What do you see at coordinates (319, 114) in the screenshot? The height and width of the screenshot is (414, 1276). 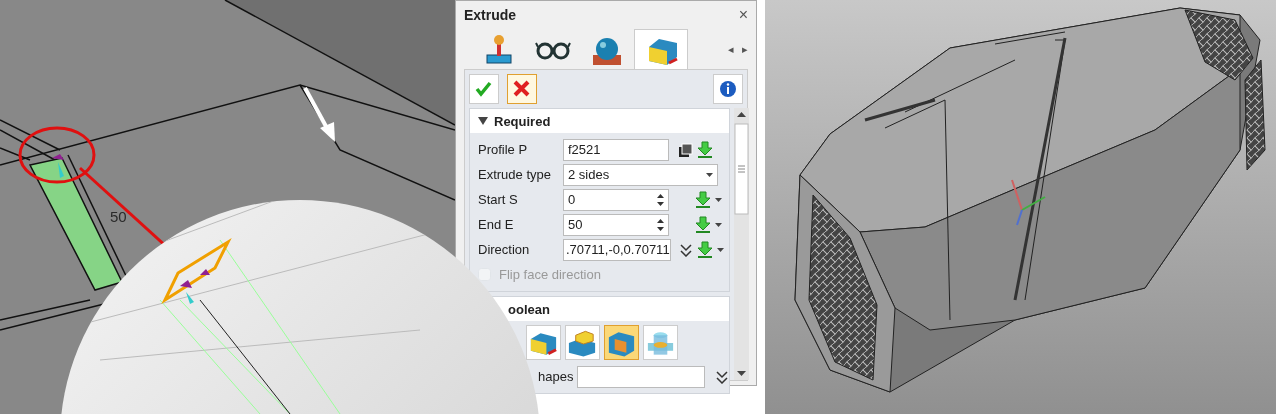 I see `direction-arrow` at bounding box center [319, 114].